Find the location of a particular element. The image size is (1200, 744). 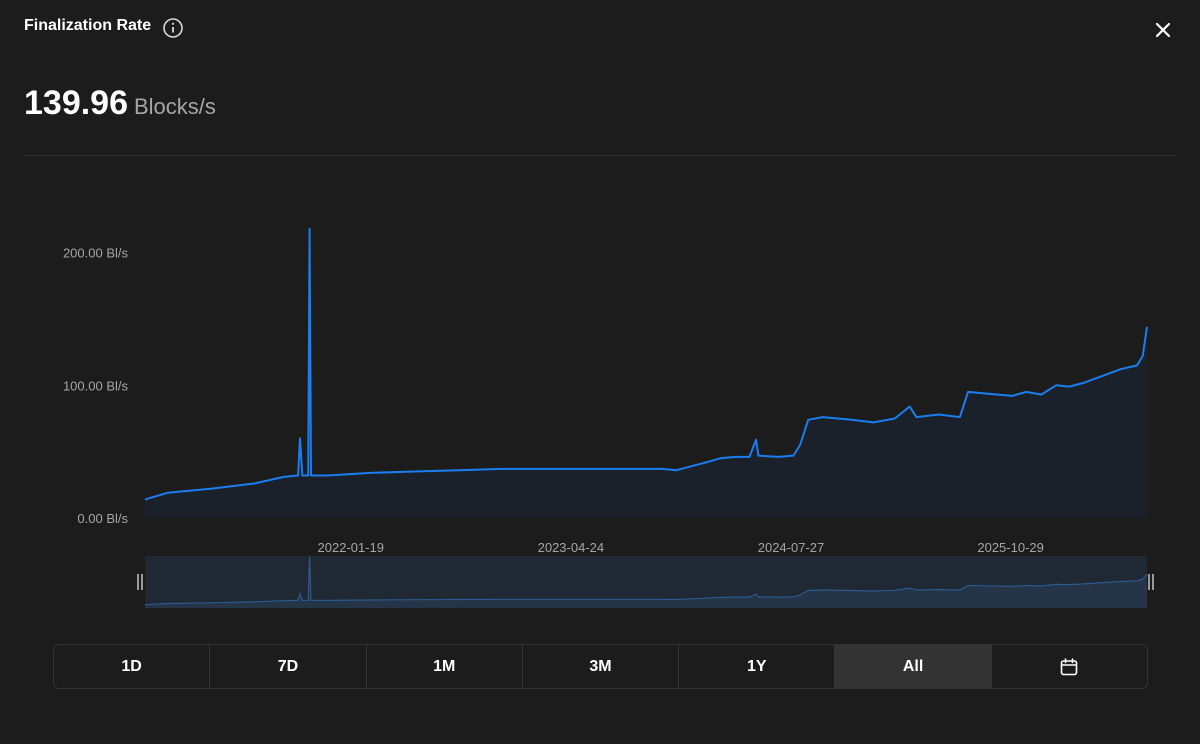

range-button-all: All is located at coordinates (913, 666).